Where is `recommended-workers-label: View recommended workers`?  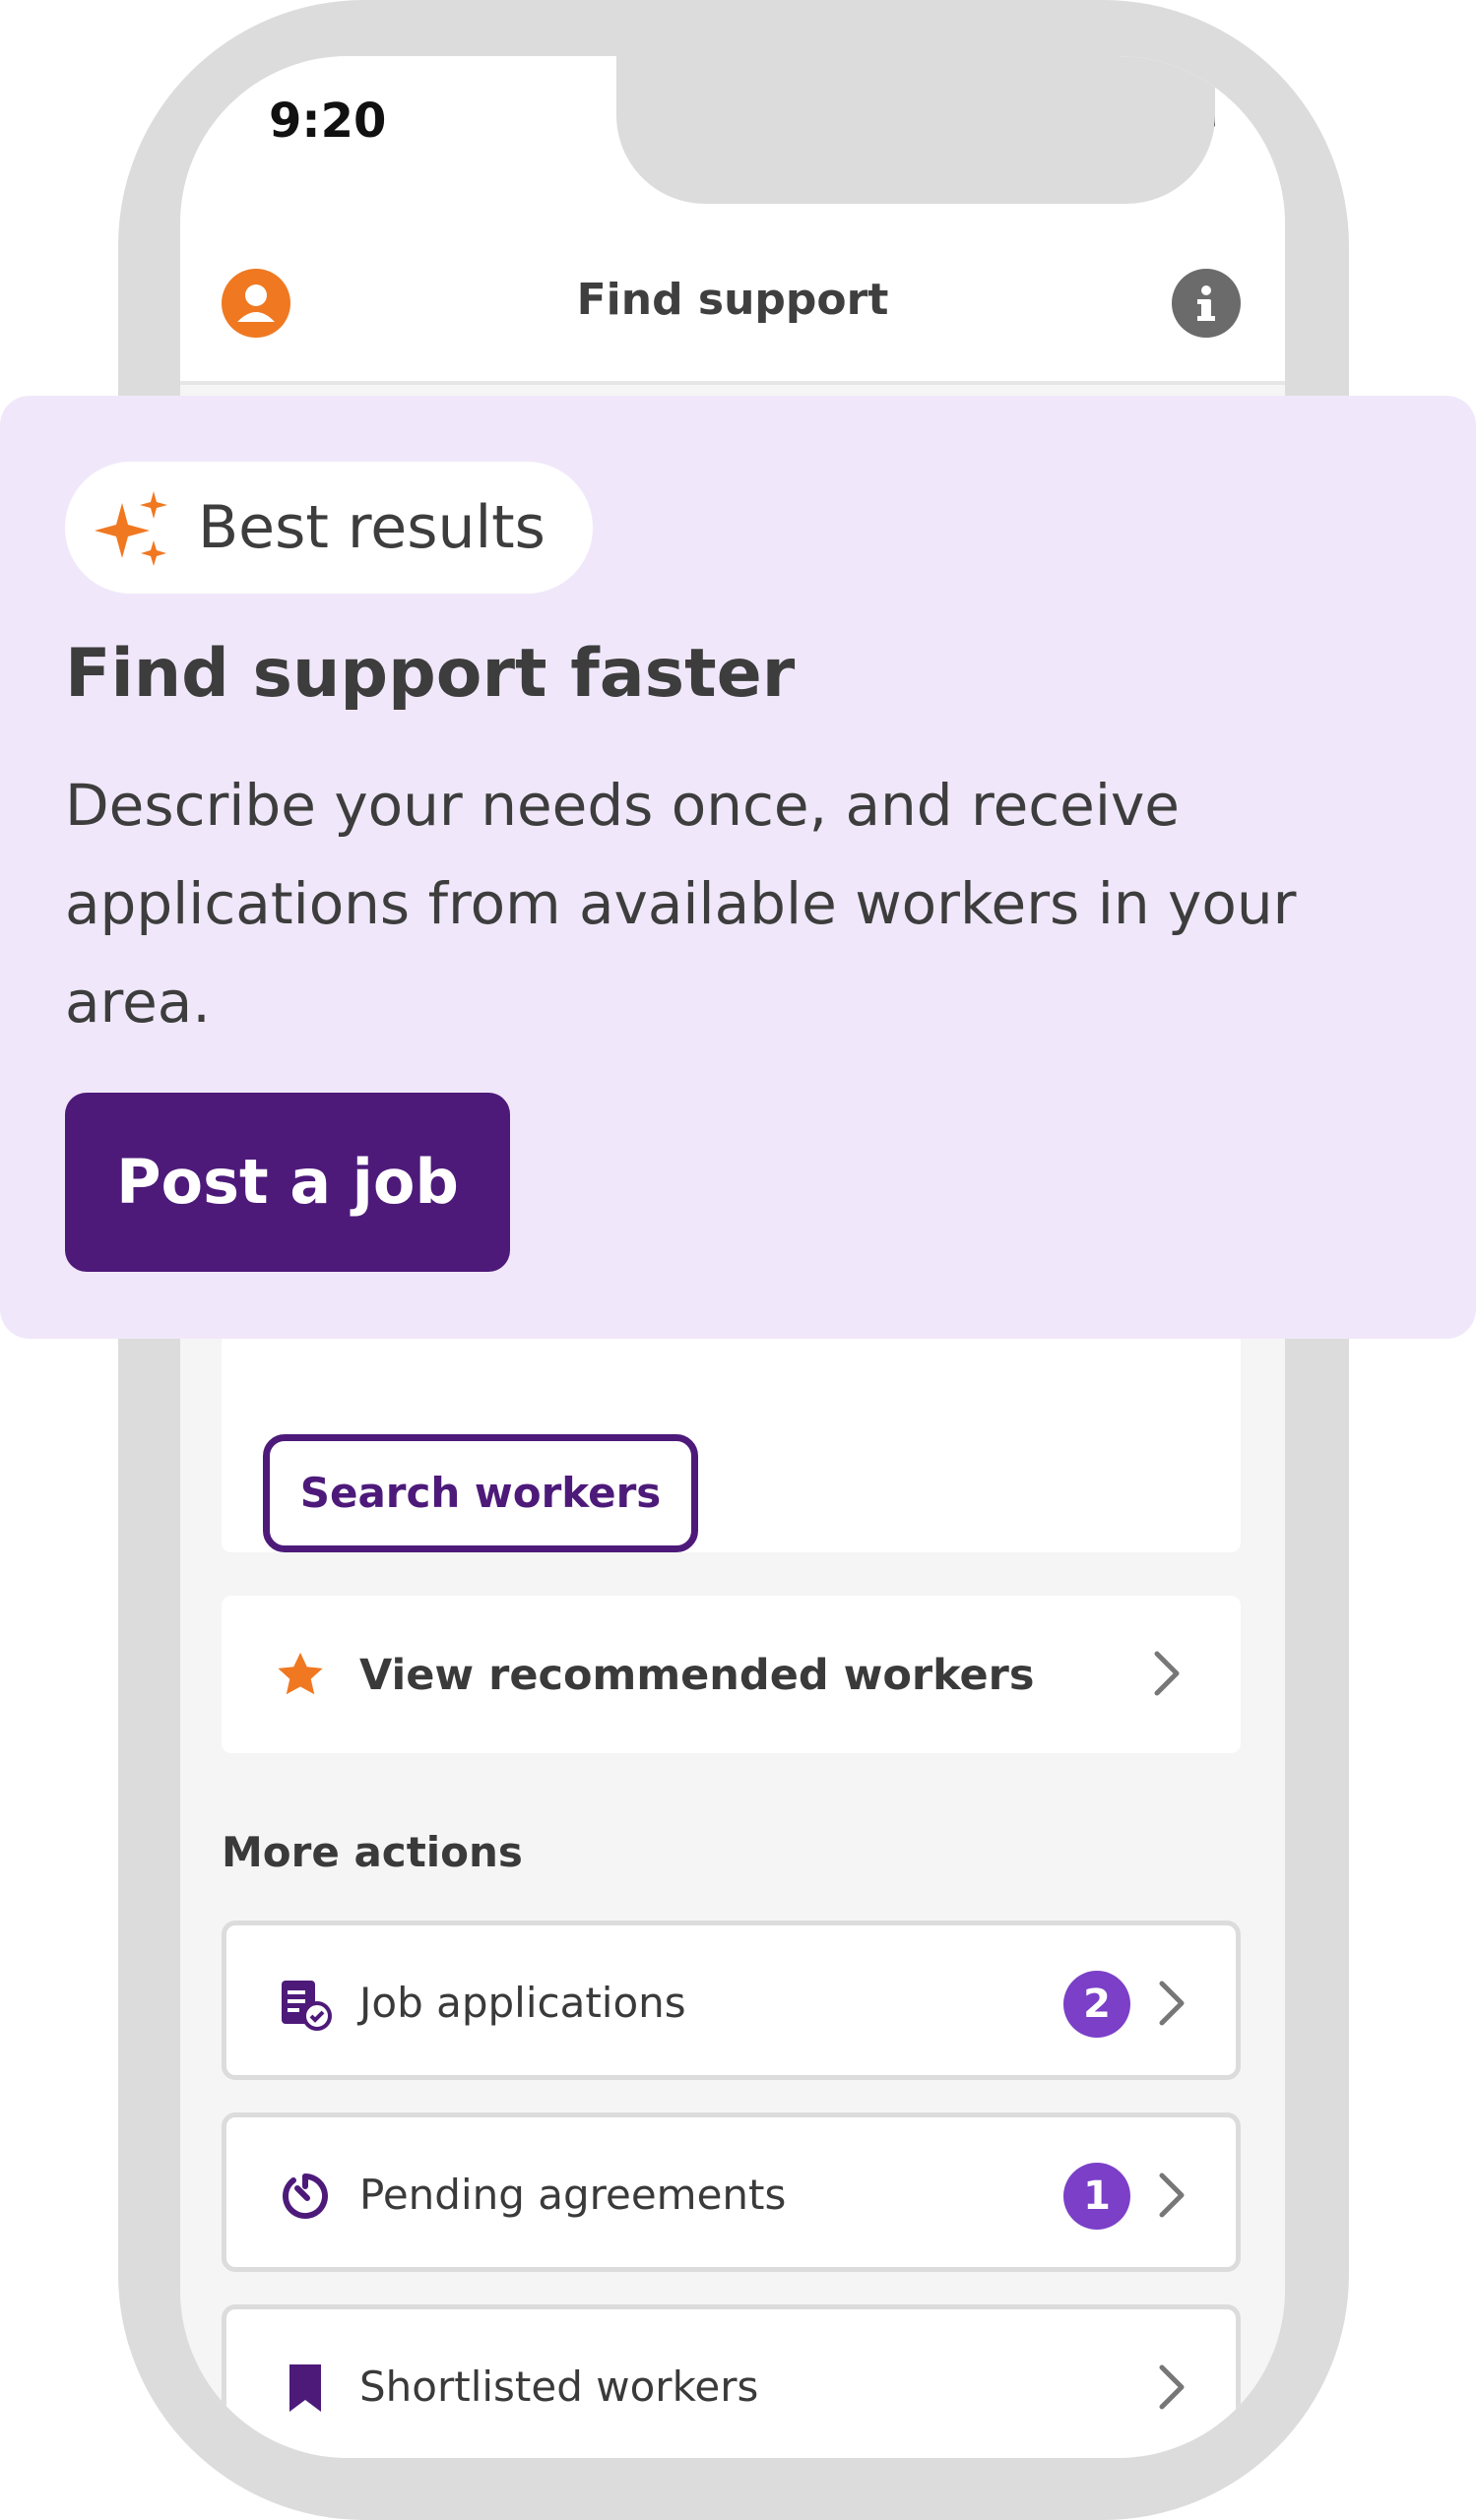 recommended-workers-label: View recommended workers is located at coordinates (697, 1675).